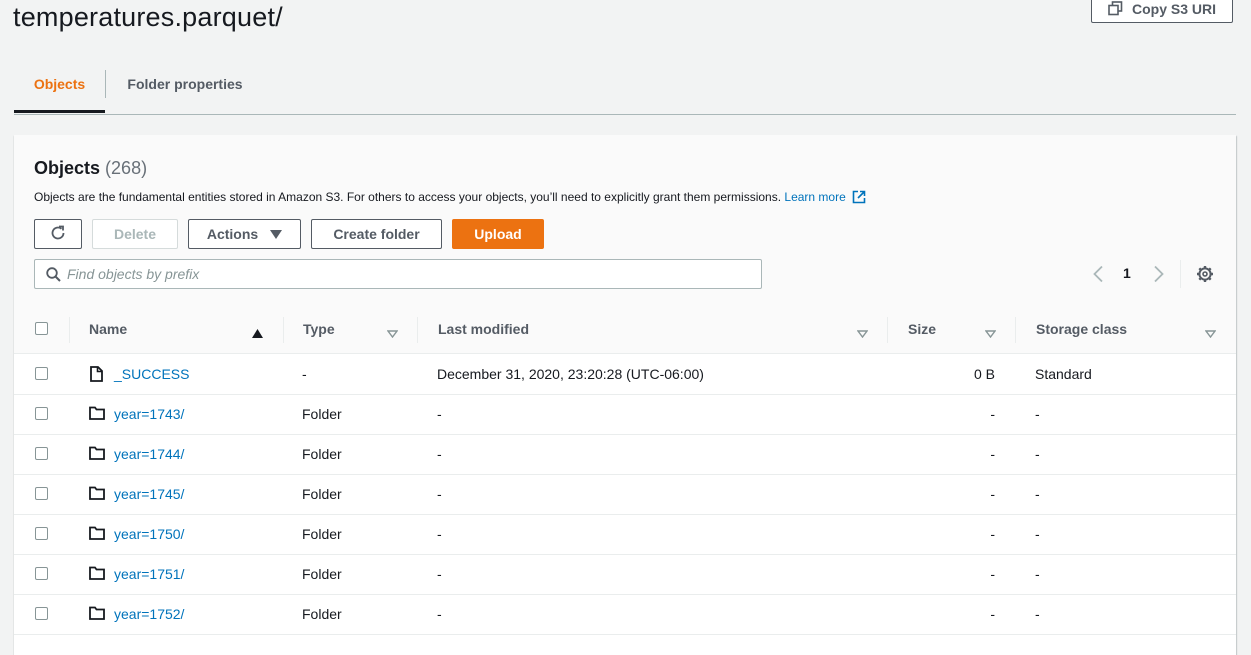 The image size is (1251, 655). What do you see at coordinates (625, 454) in the screenshot?
I see `table-row: year=1744/ Folder - - -` at bounding box center [625, 454].